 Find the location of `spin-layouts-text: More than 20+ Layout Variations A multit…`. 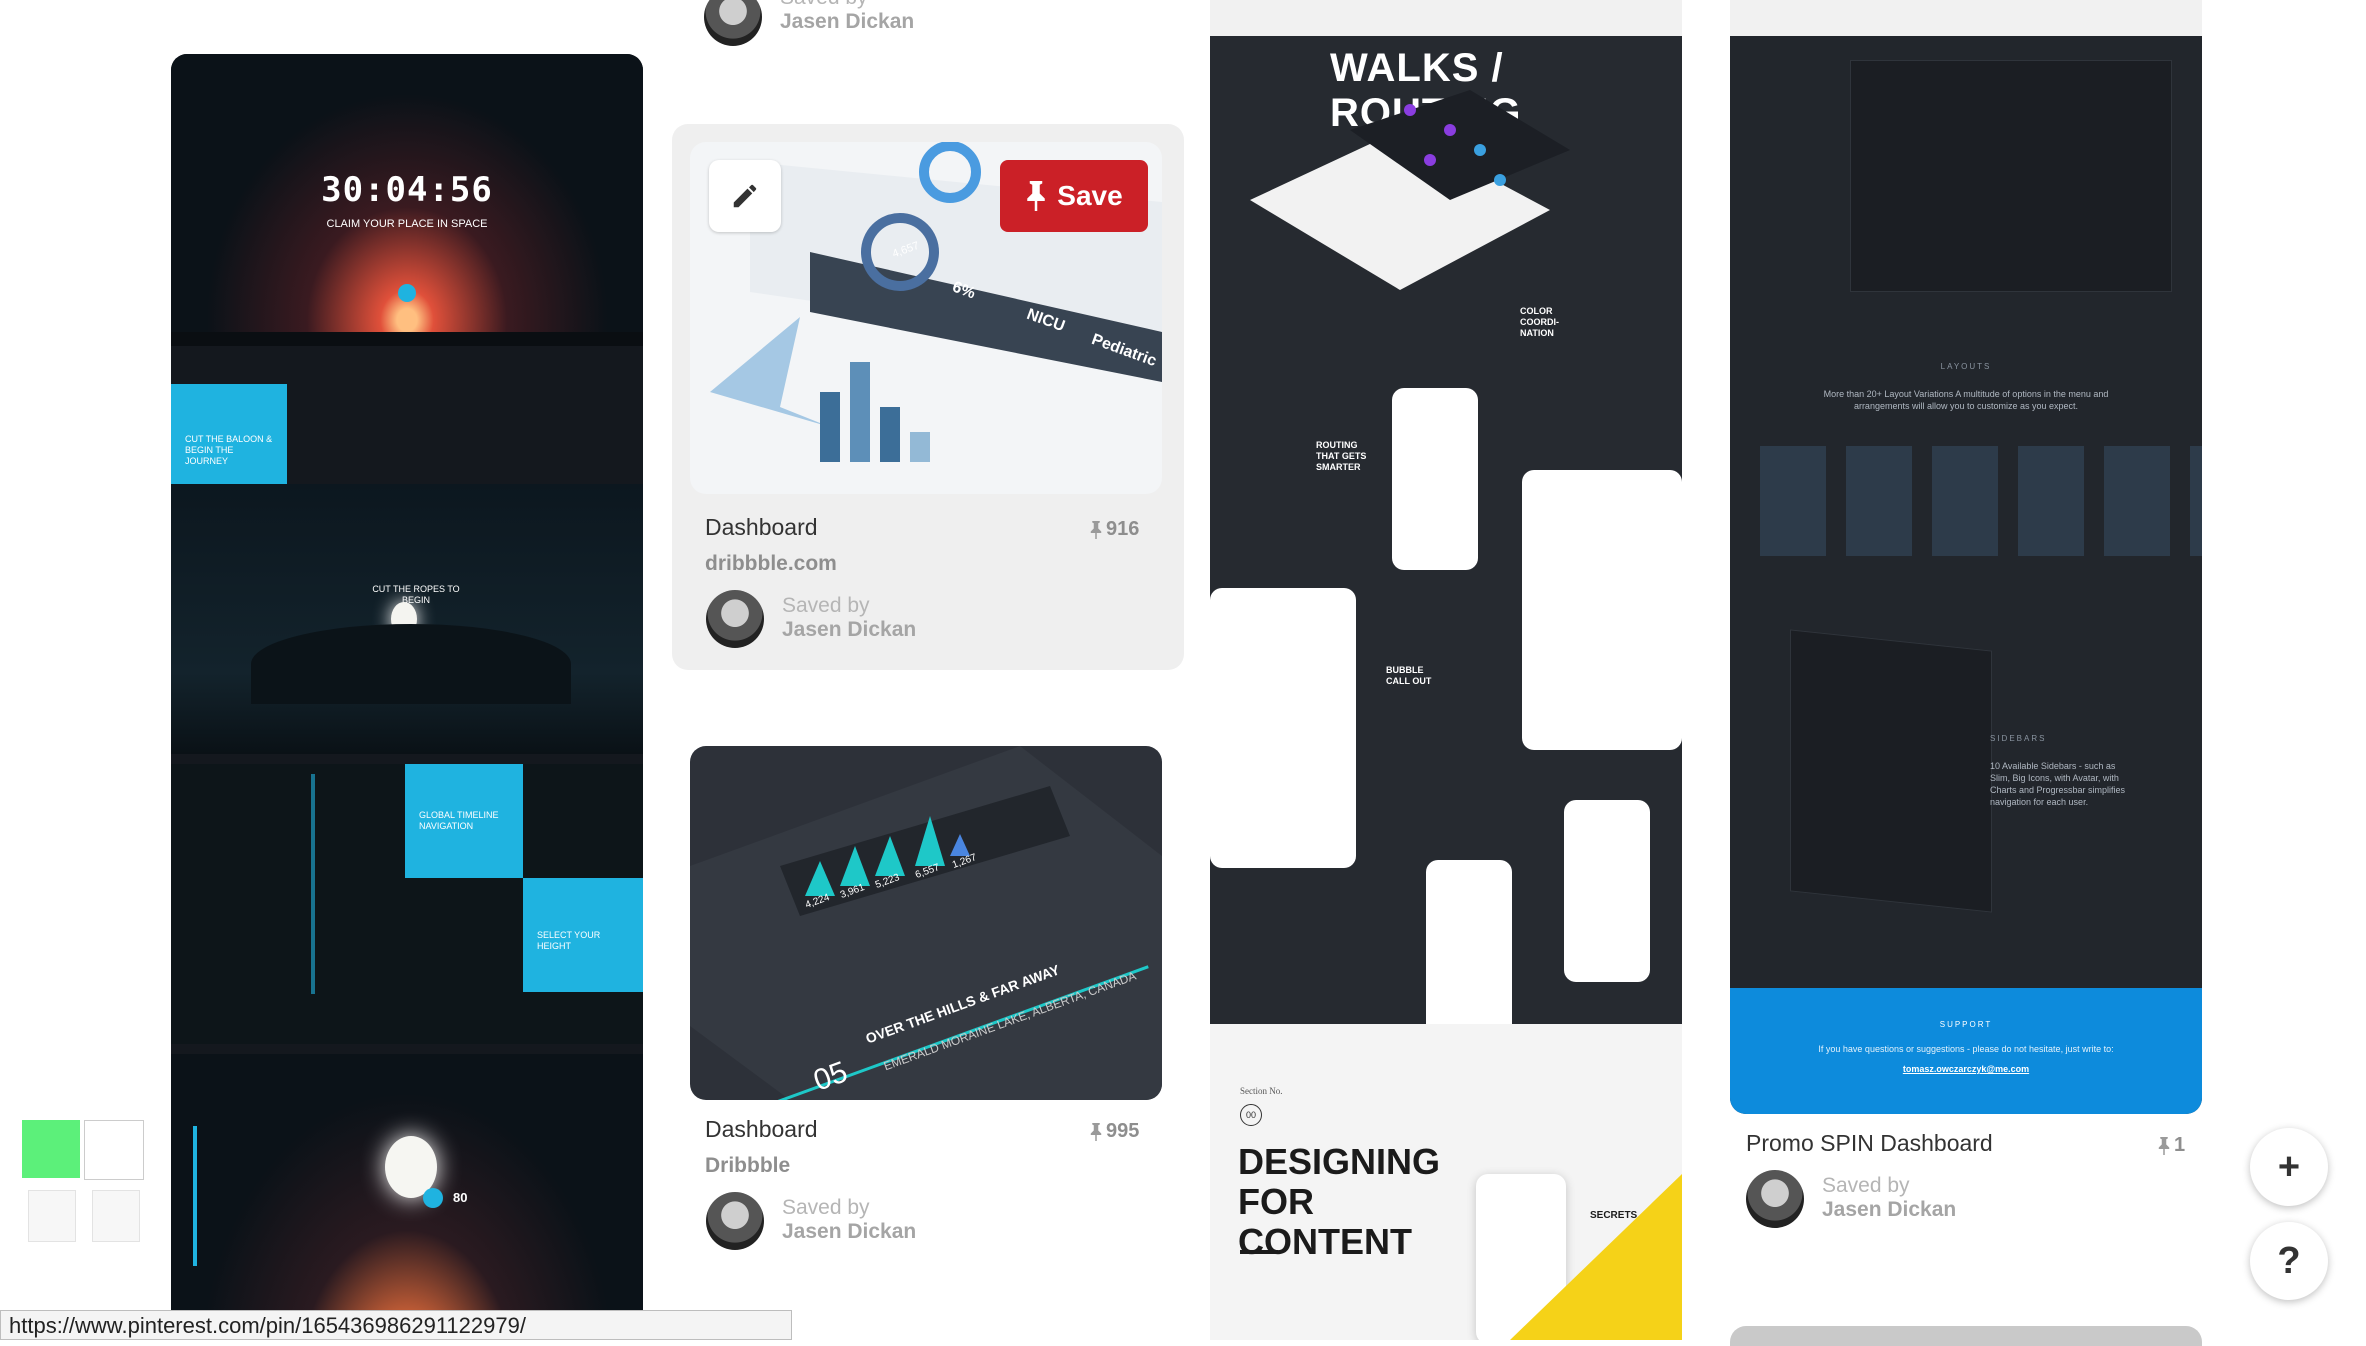

spin-layouts-text: More than 20+ Layout Variations A multit… is located at coordinates (1966, 400).